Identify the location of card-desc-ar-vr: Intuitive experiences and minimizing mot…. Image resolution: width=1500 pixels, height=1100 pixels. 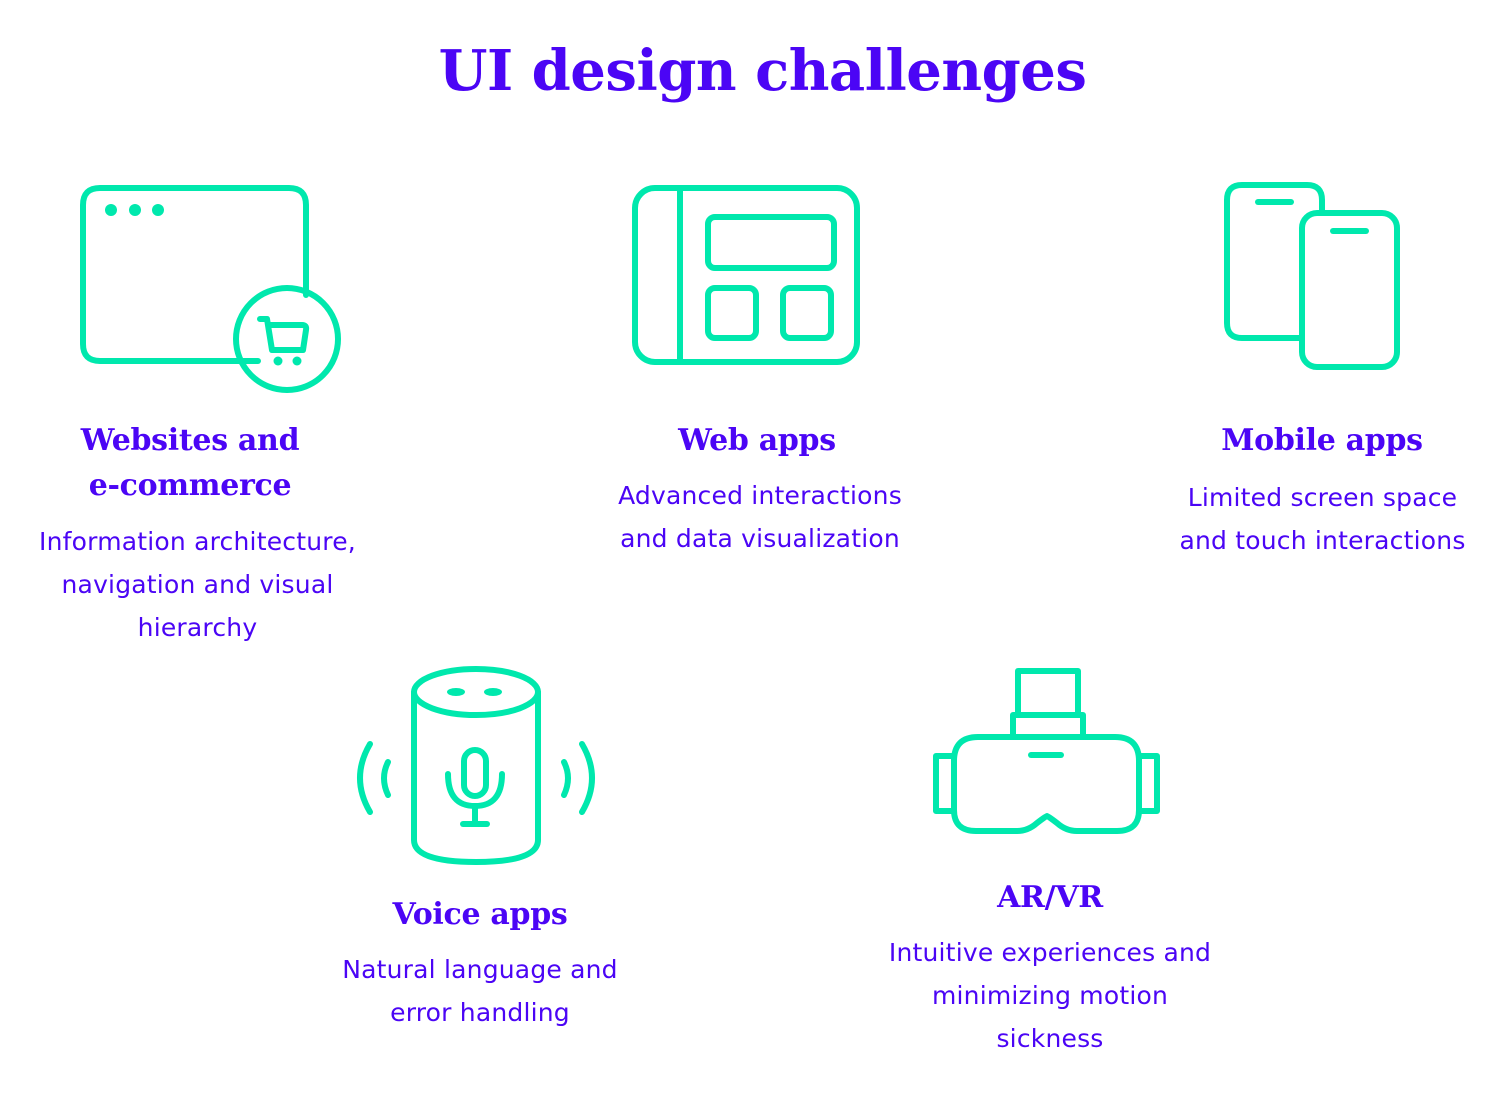
(1050, 995).